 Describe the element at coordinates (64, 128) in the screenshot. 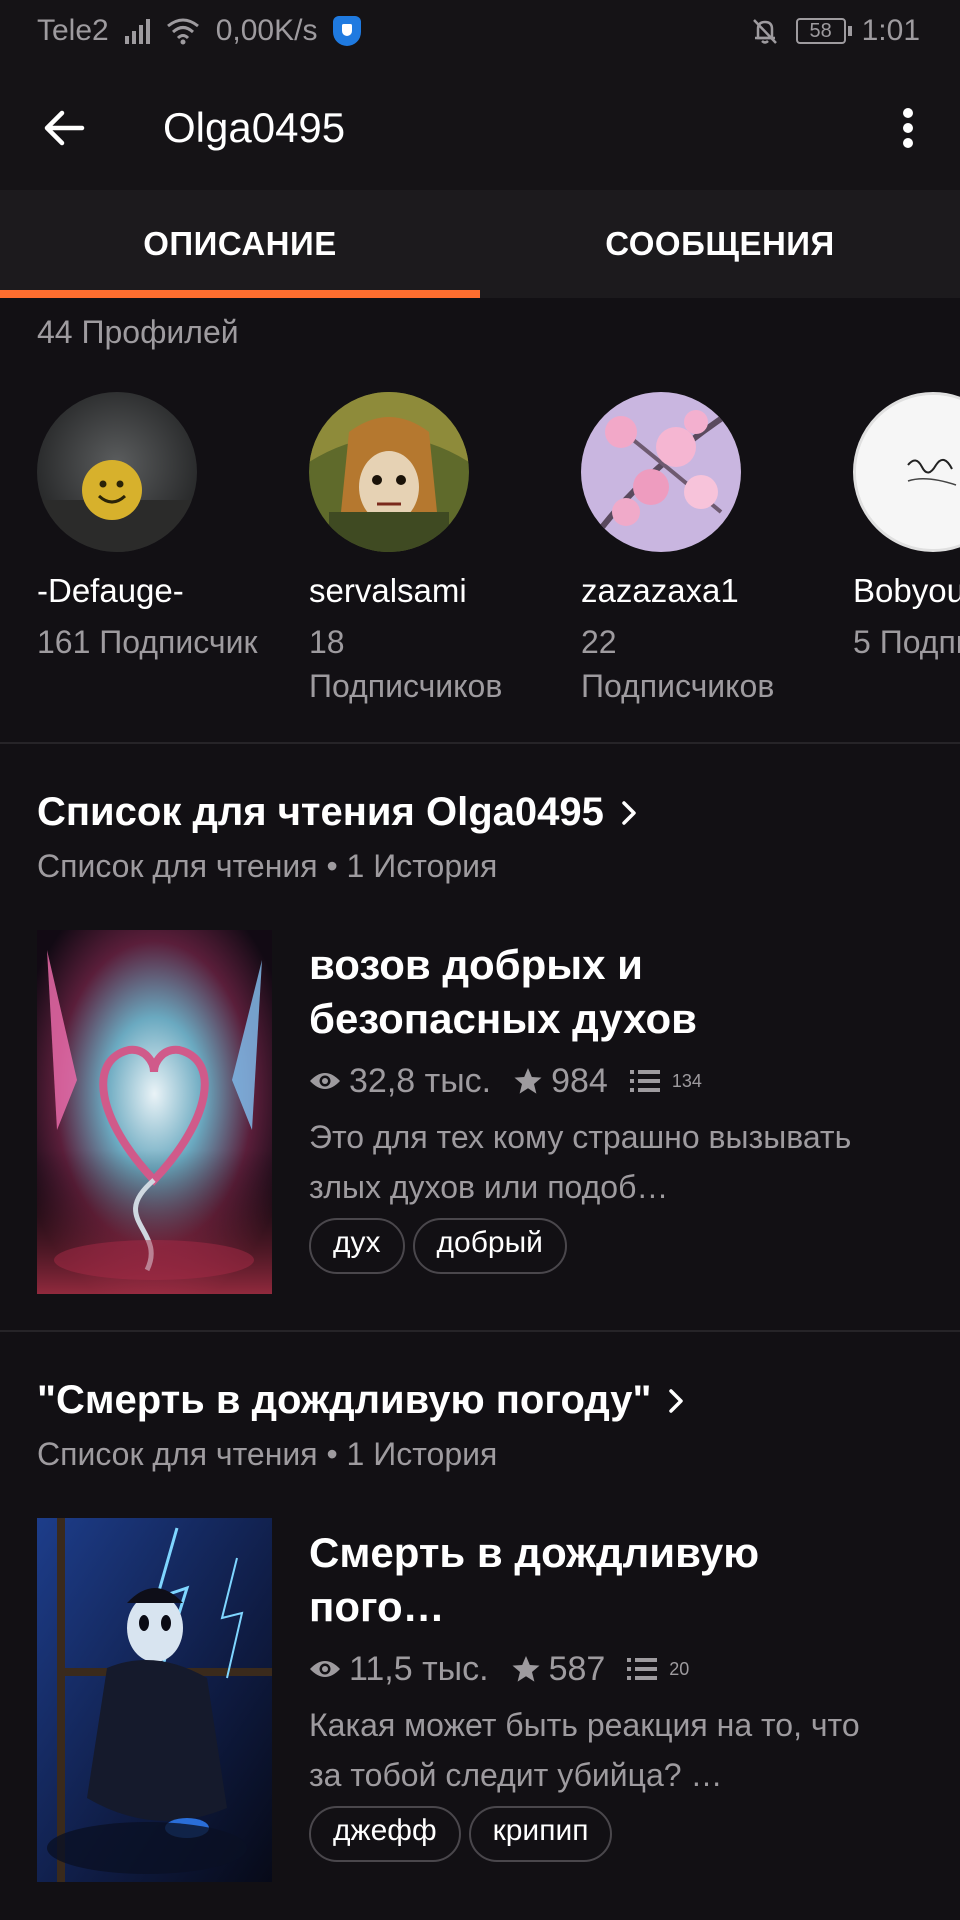

I see `back-arrow-icon` at that location.